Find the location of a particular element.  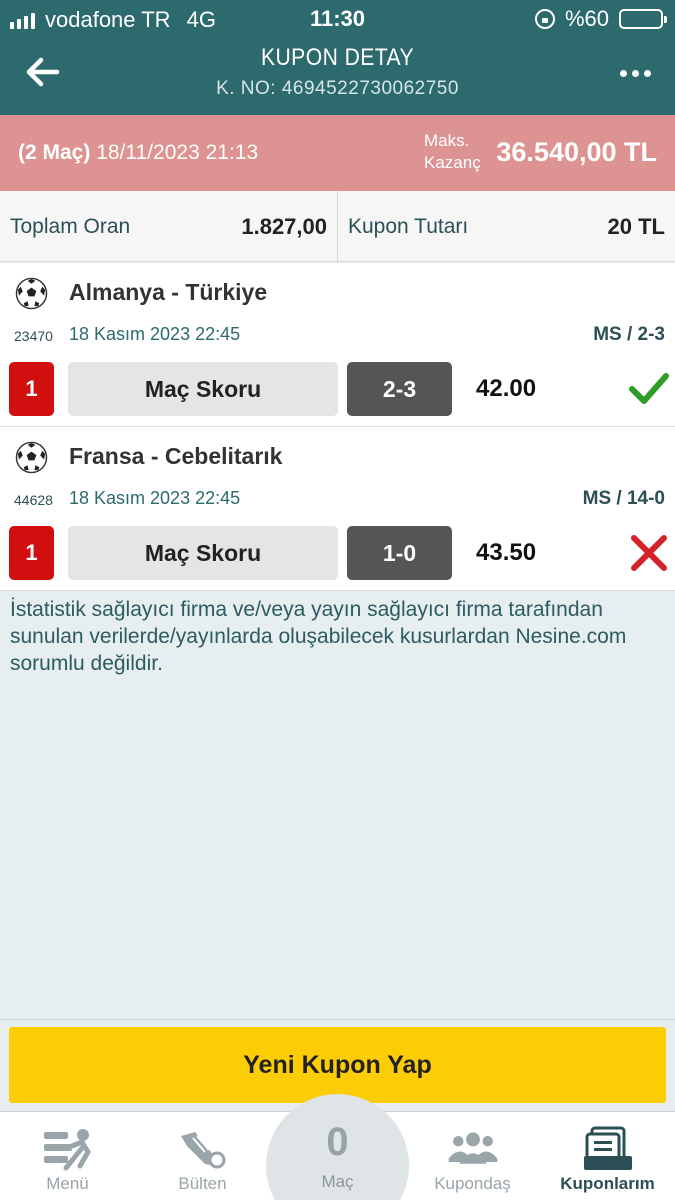

total-odds-label: Toplam Oran is located at coordinates (70, 226).